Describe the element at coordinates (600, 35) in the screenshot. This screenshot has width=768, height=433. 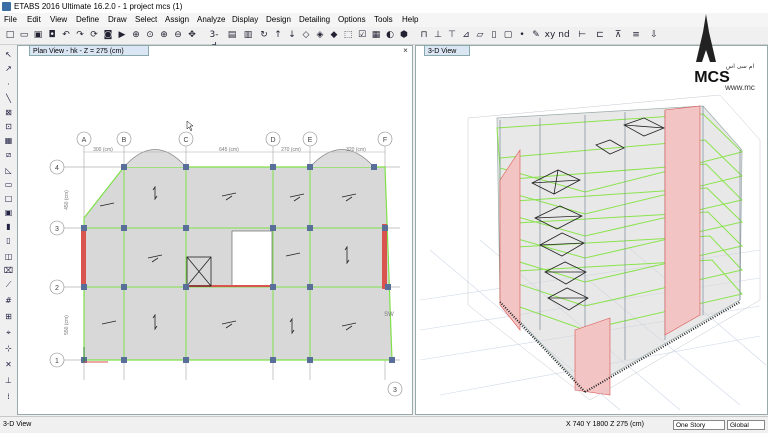
I see `assign-section-icon: ⊏` at that location.